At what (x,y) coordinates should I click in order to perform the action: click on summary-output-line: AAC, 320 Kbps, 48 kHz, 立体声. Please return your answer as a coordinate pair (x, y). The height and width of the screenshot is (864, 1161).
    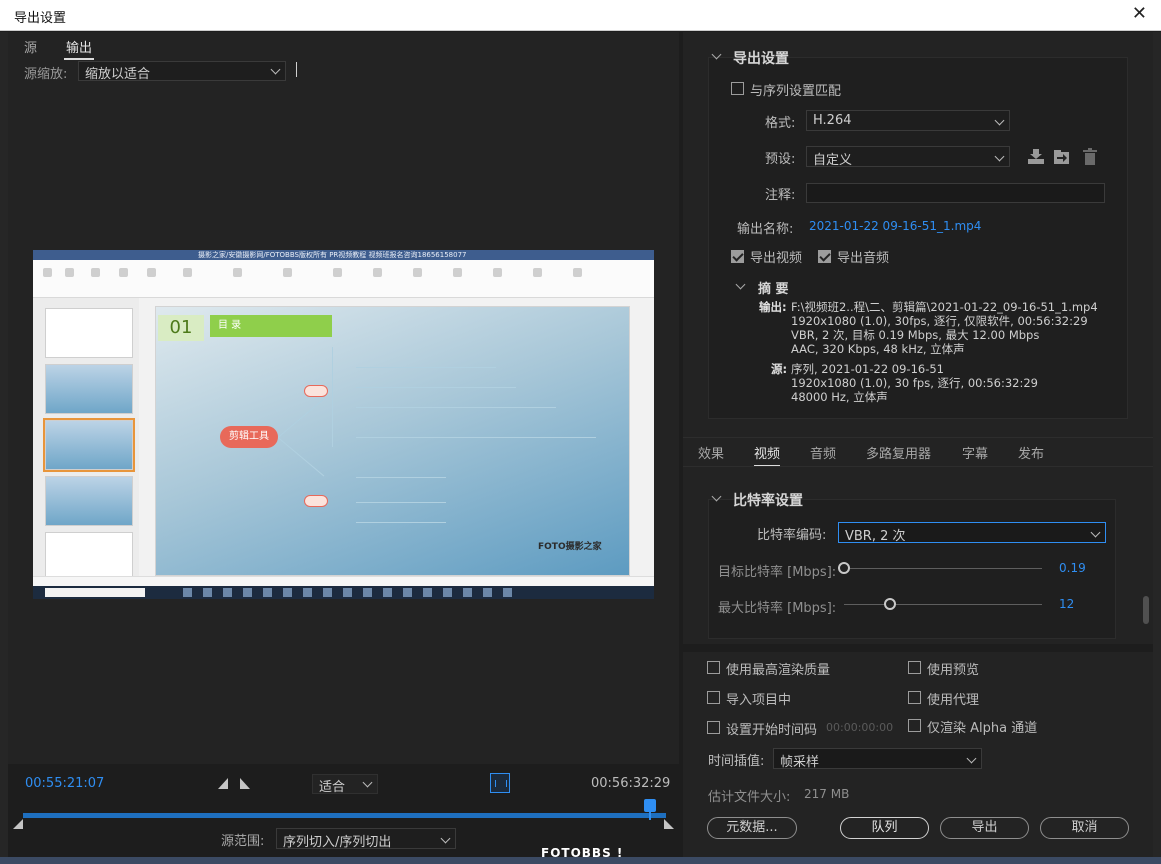
    Looking at the image, I should click on (878, 349).